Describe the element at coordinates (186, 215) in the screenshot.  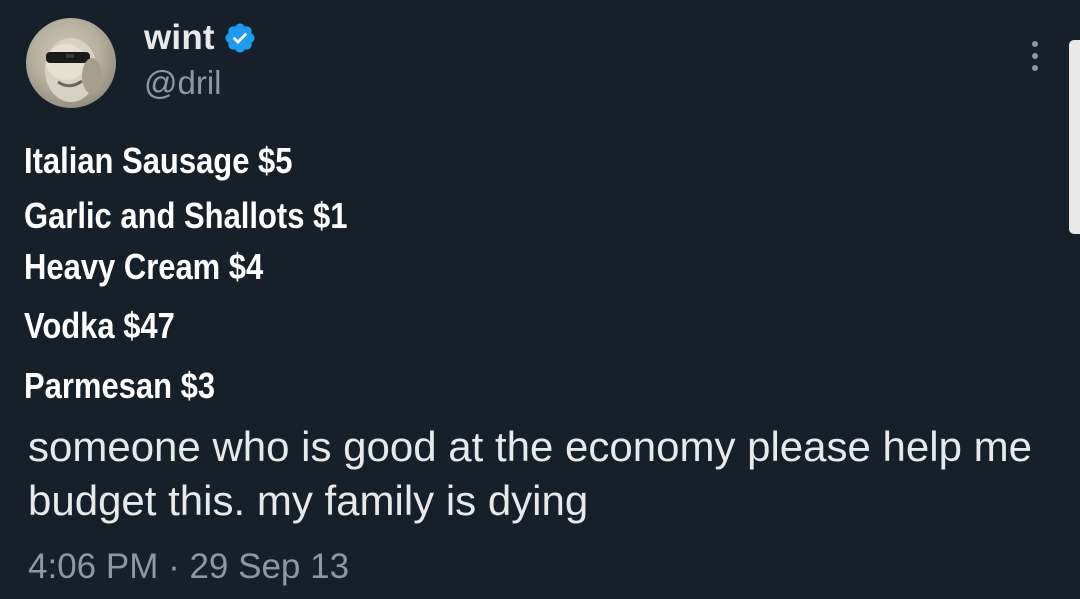
I see `image-line: Garlic and Shallots $1` at that location.